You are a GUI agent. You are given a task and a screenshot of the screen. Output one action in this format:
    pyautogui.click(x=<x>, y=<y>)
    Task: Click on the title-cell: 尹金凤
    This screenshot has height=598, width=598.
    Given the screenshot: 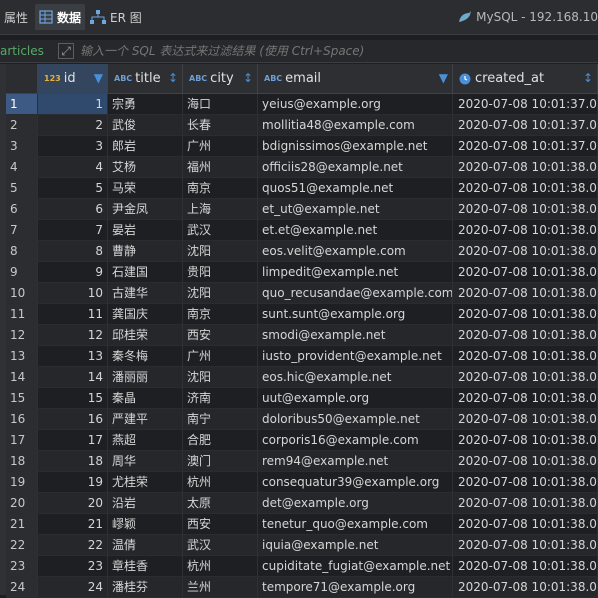 What is the action you would take?
    pyautogui.click(x=145, y=209)
    